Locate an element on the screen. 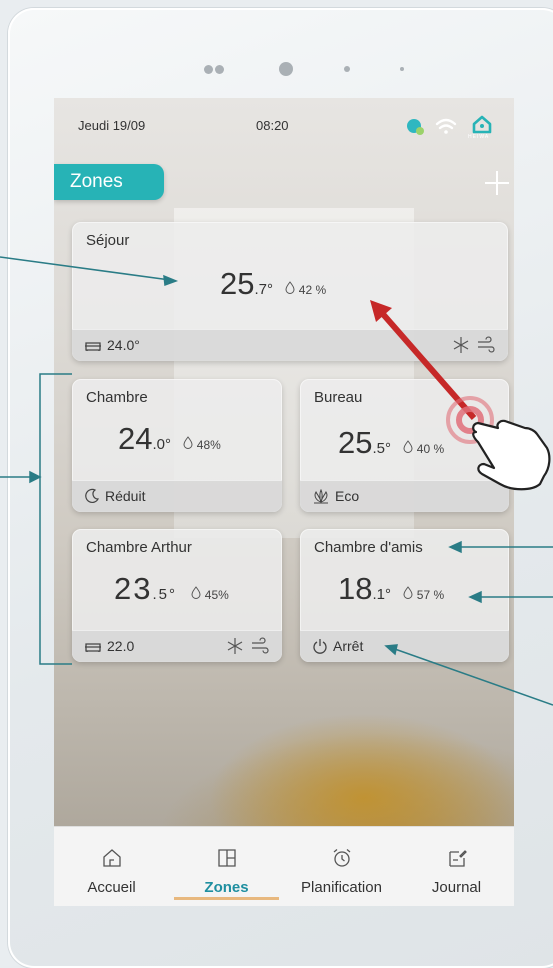  humidity-value: 45% is located at coordinates (216, 595).